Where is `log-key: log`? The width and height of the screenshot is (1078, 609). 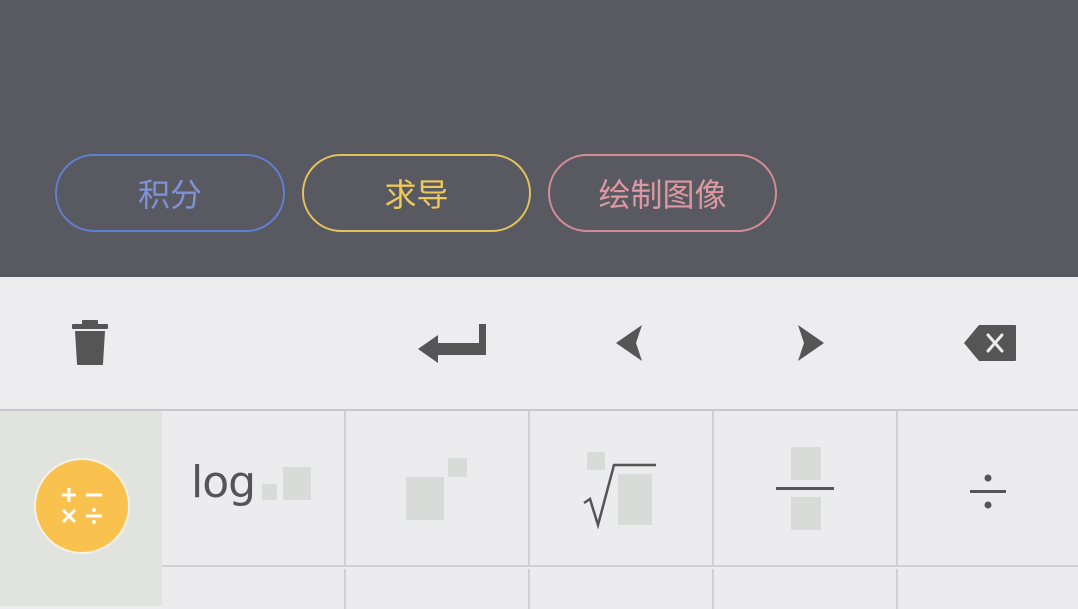 log-key: log is located at coordinates (254, 489).